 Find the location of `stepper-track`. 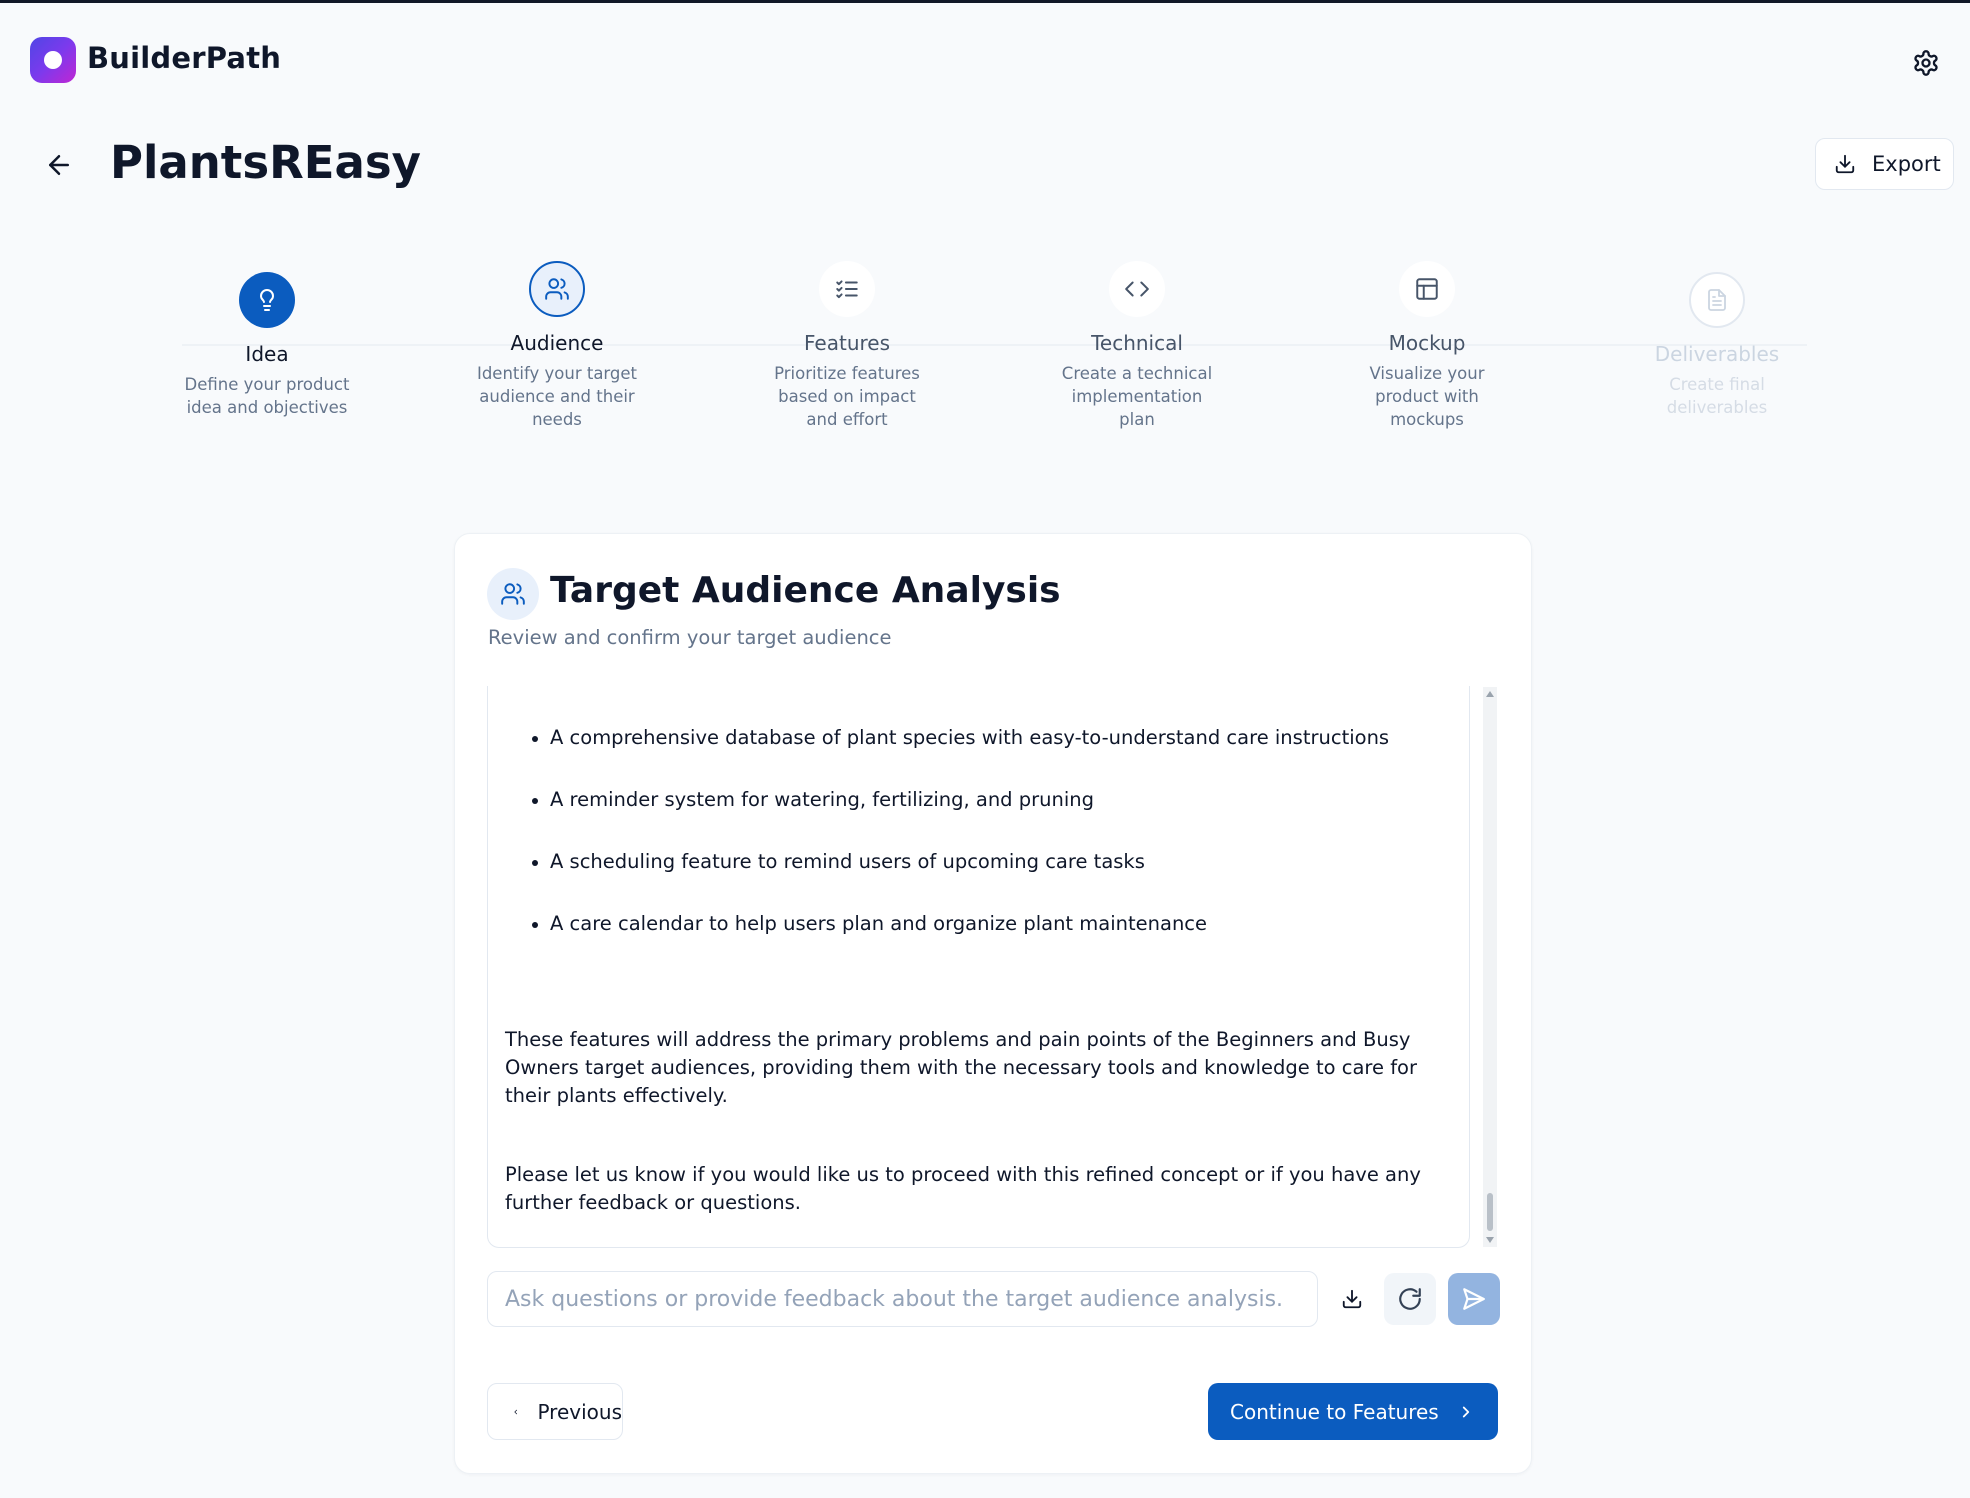

stepper-track is located at coordinates (994, 345).